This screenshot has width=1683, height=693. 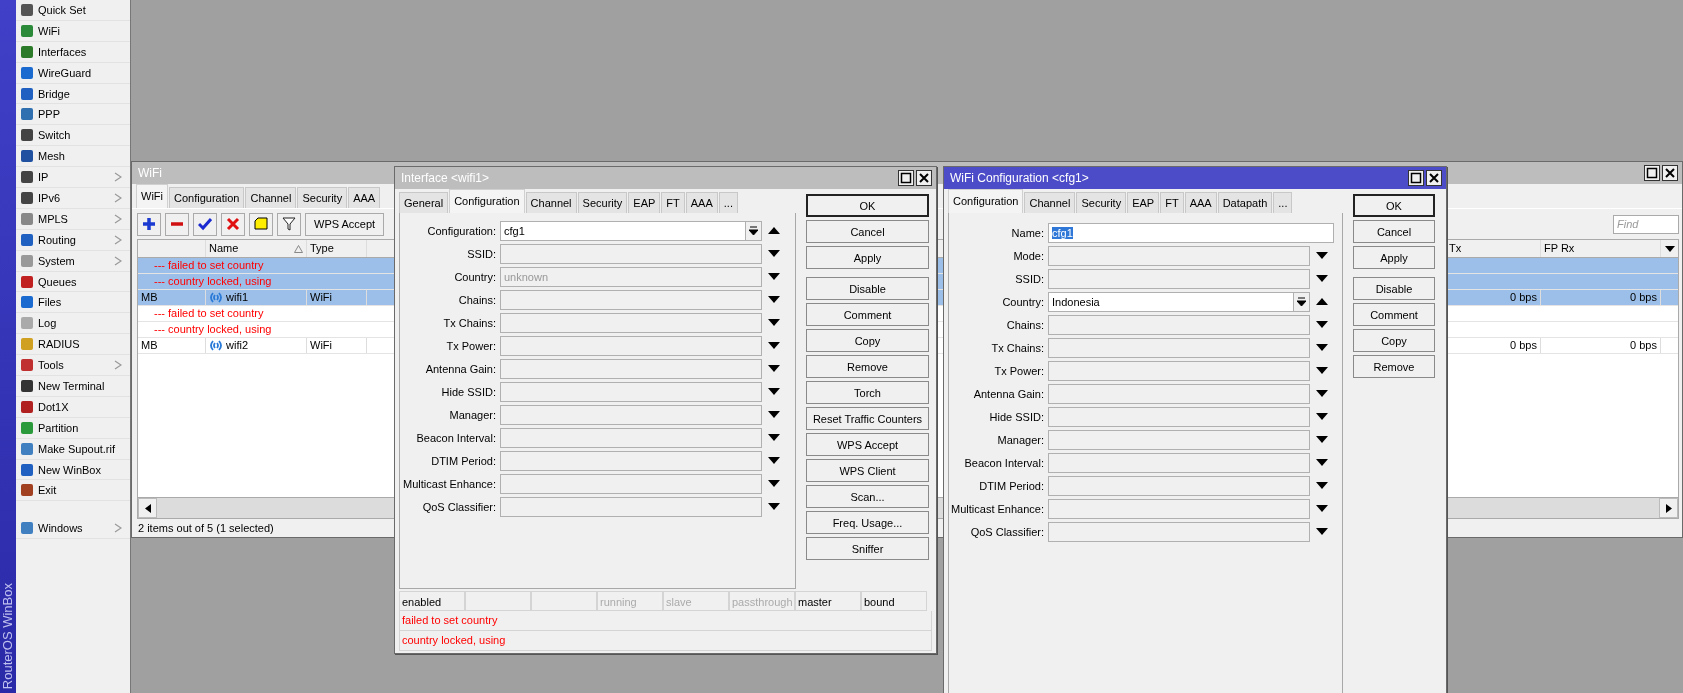 What do you see at coordinates (1646, 224) in the screenshot?
I see `find-field: Find` at bounding box center [1646, 224].